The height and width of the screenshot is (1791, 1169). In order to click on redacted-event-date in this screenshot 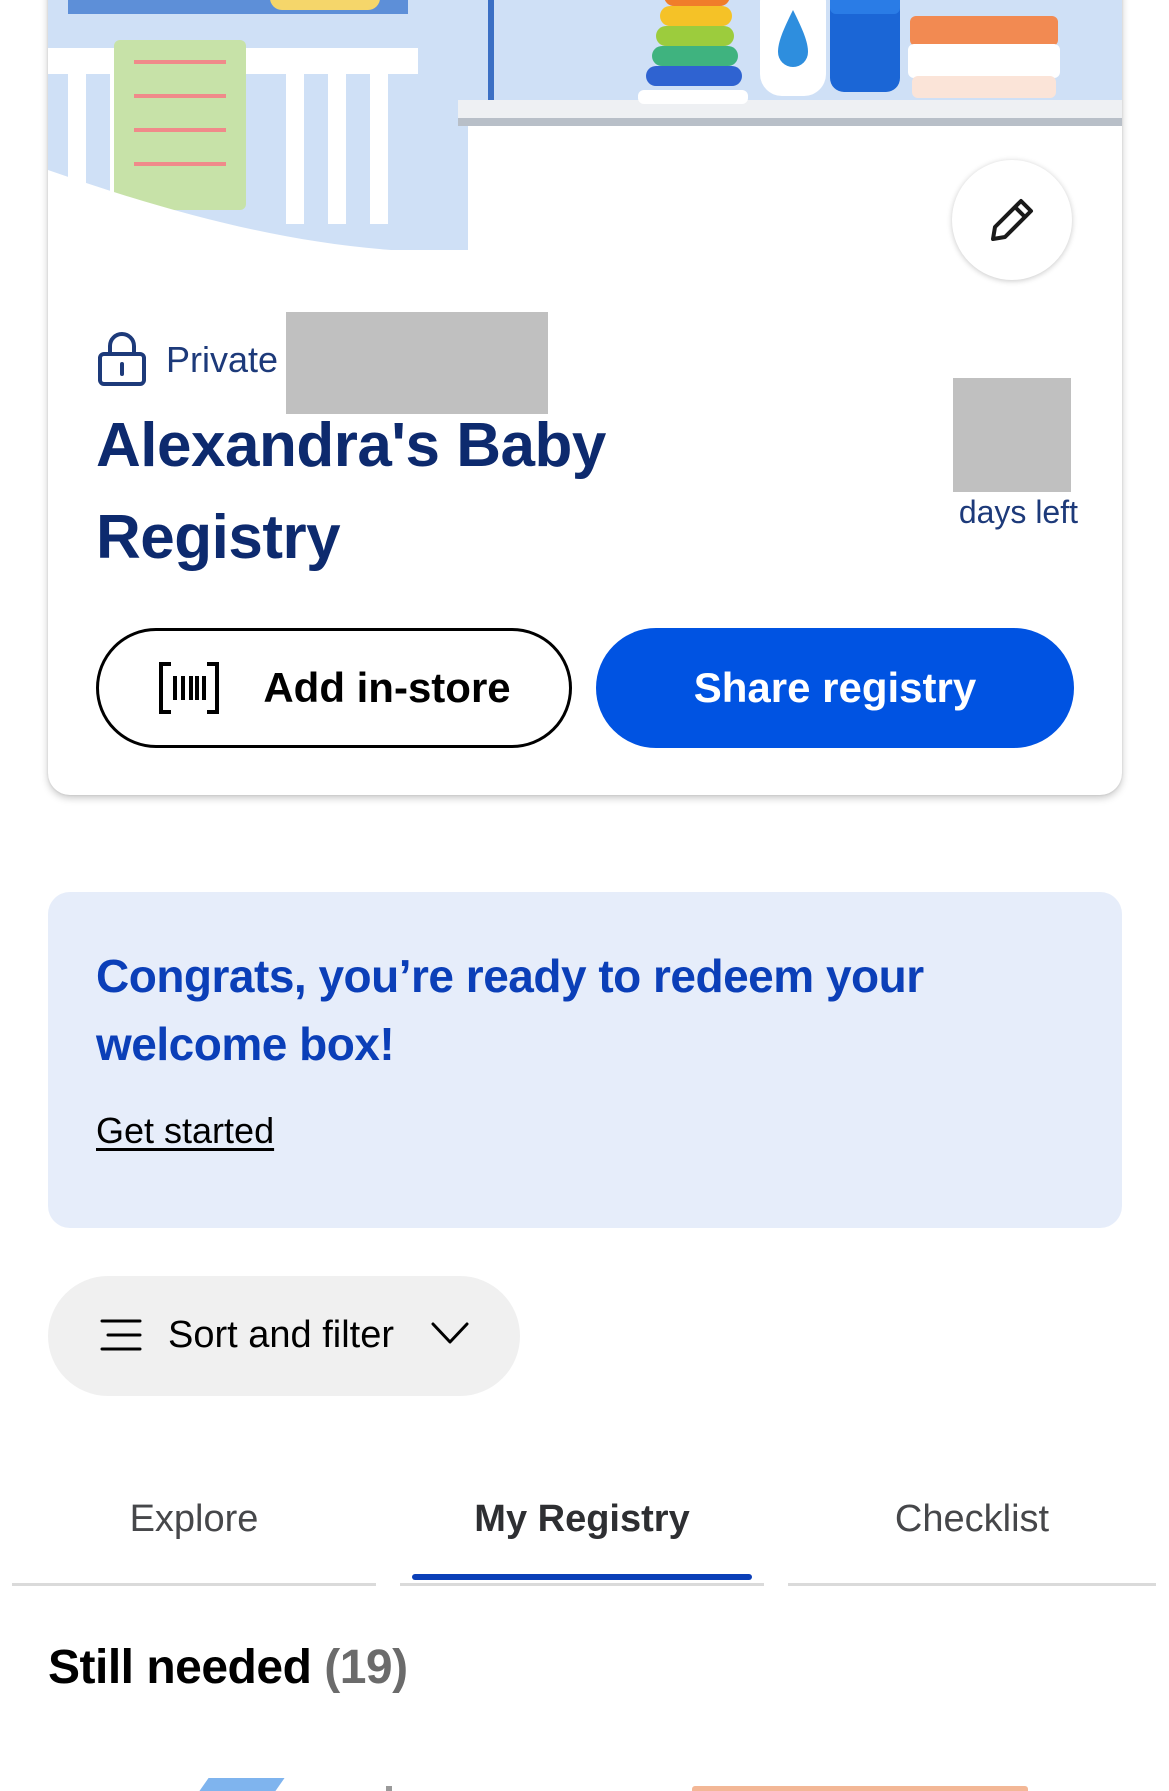, I will do `click(417, 363)`.